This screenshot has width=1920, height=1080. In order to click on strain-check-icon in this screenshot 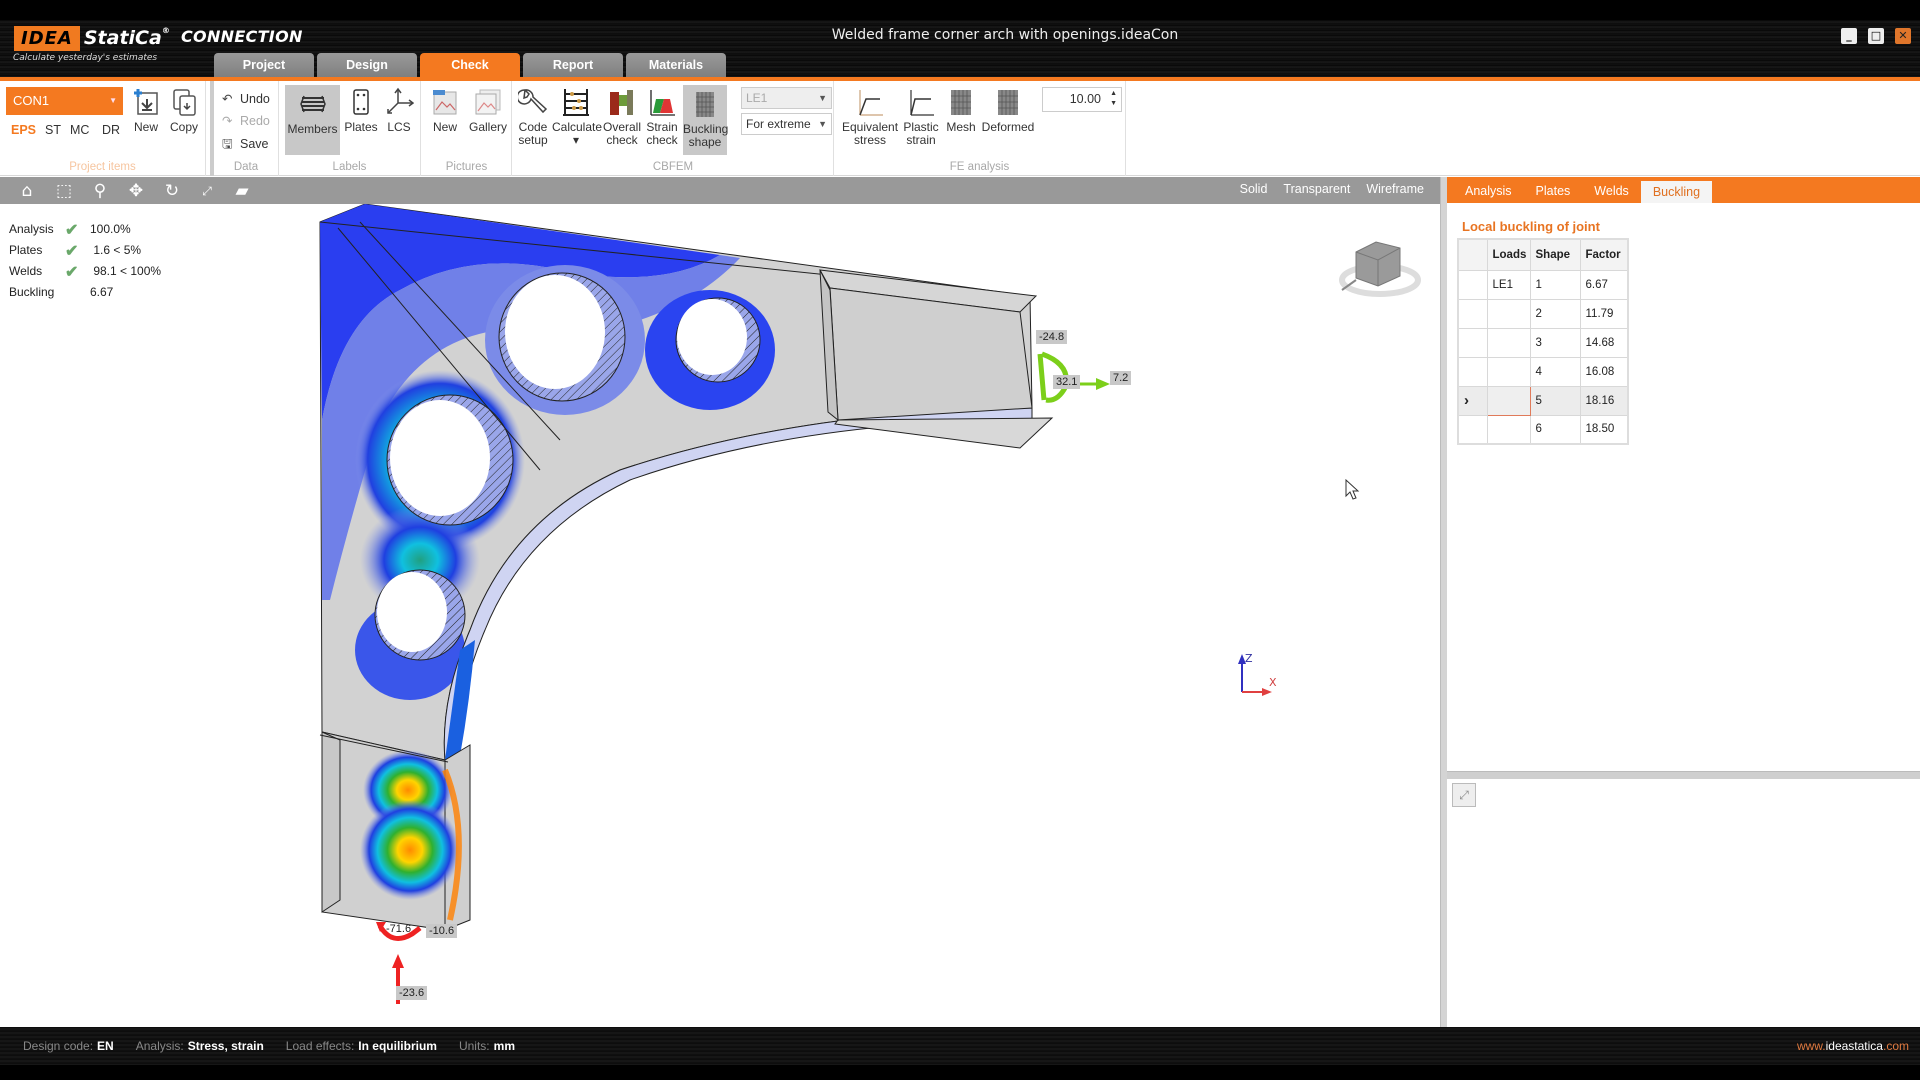, I will do `click(662, 103)`.